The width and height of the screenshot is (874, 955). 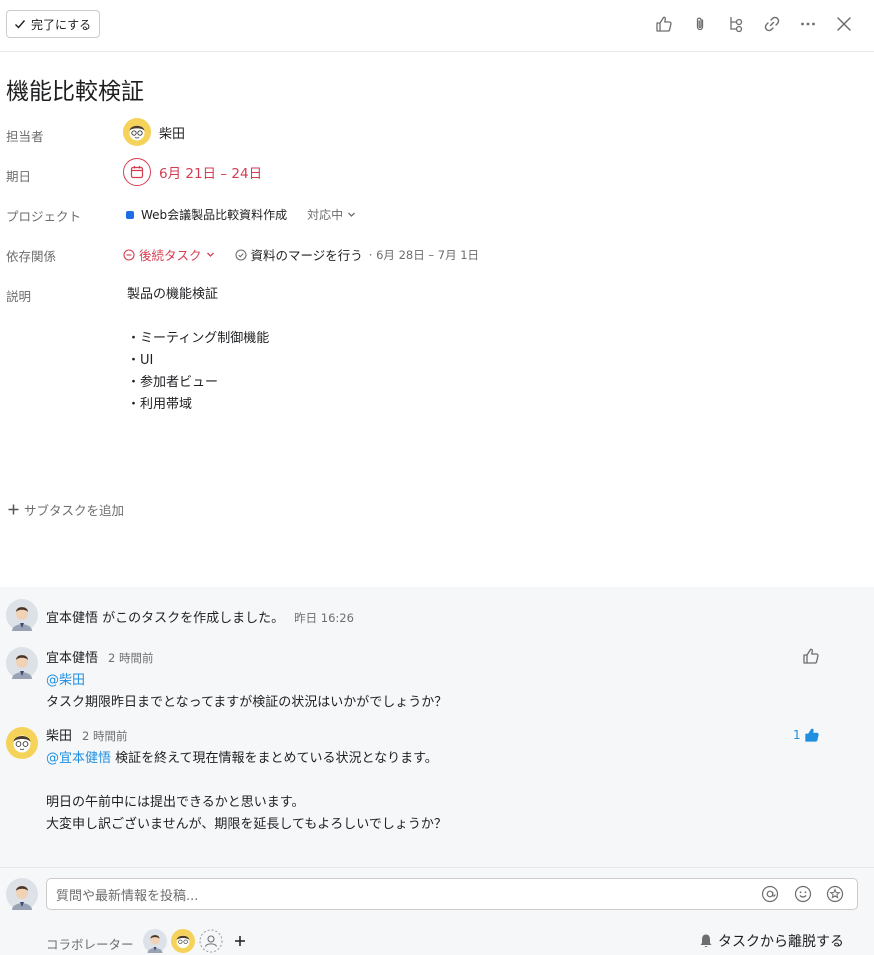 I want to click on dependency-type-label: 後続タスク, so click(x=170, y=255).